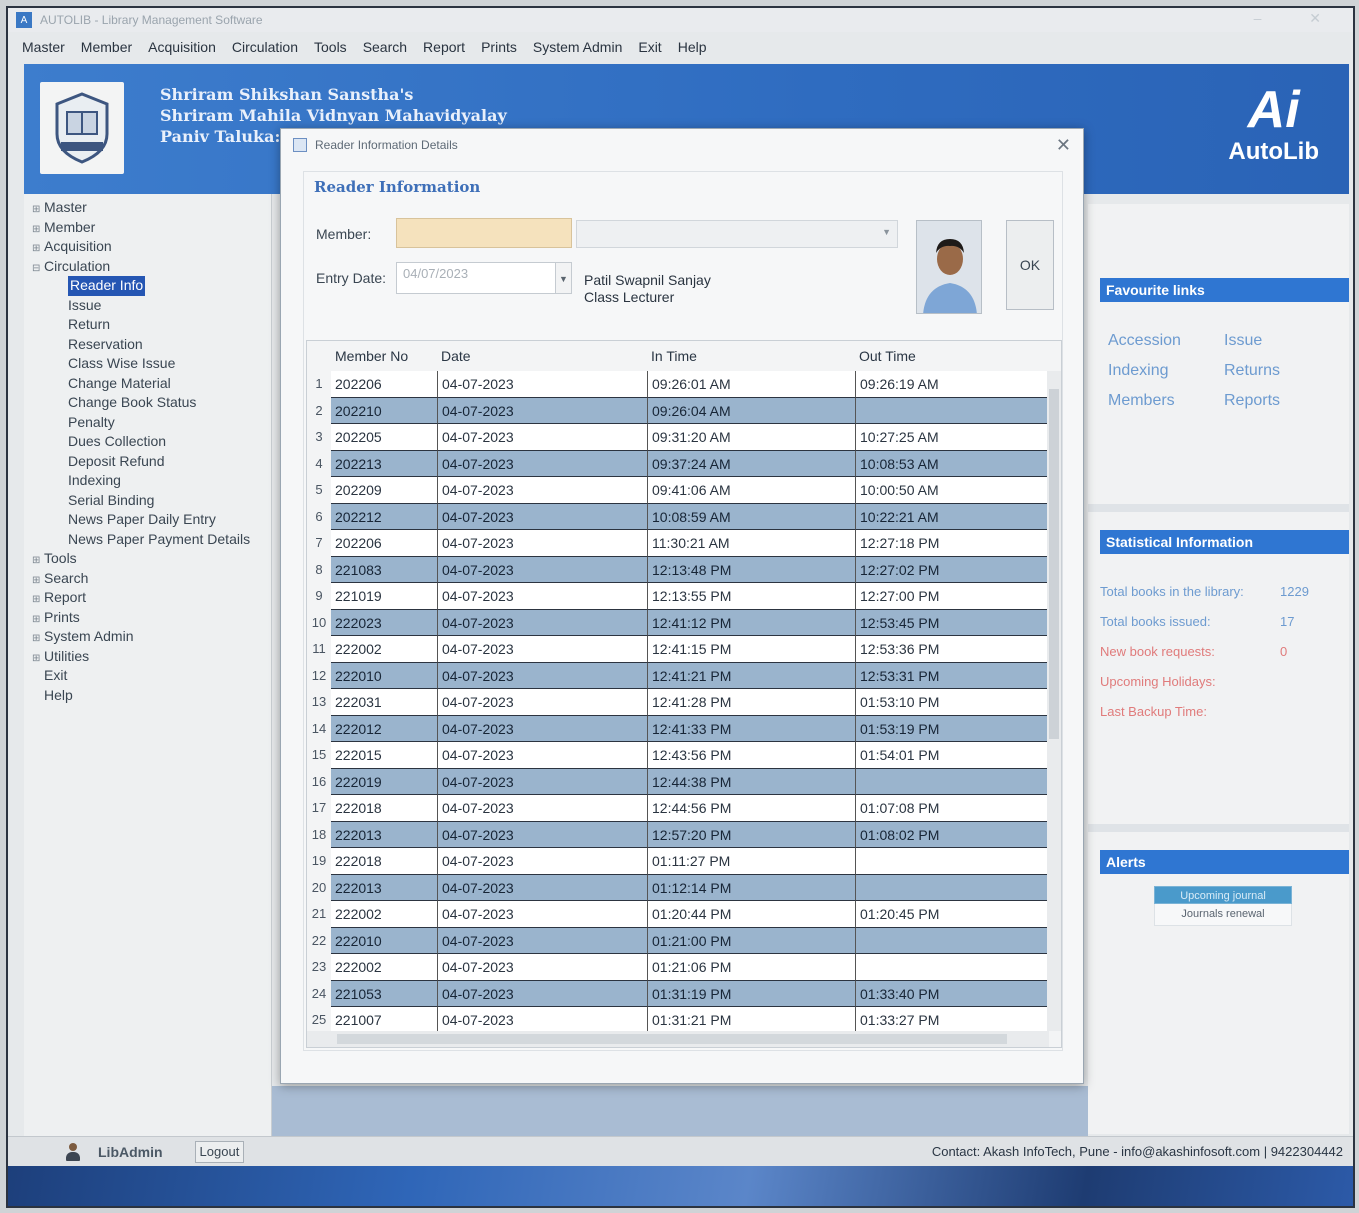  Describe the element at coordinates (385, 47) in the screenshot. I see `menu-search: Search` at that location.